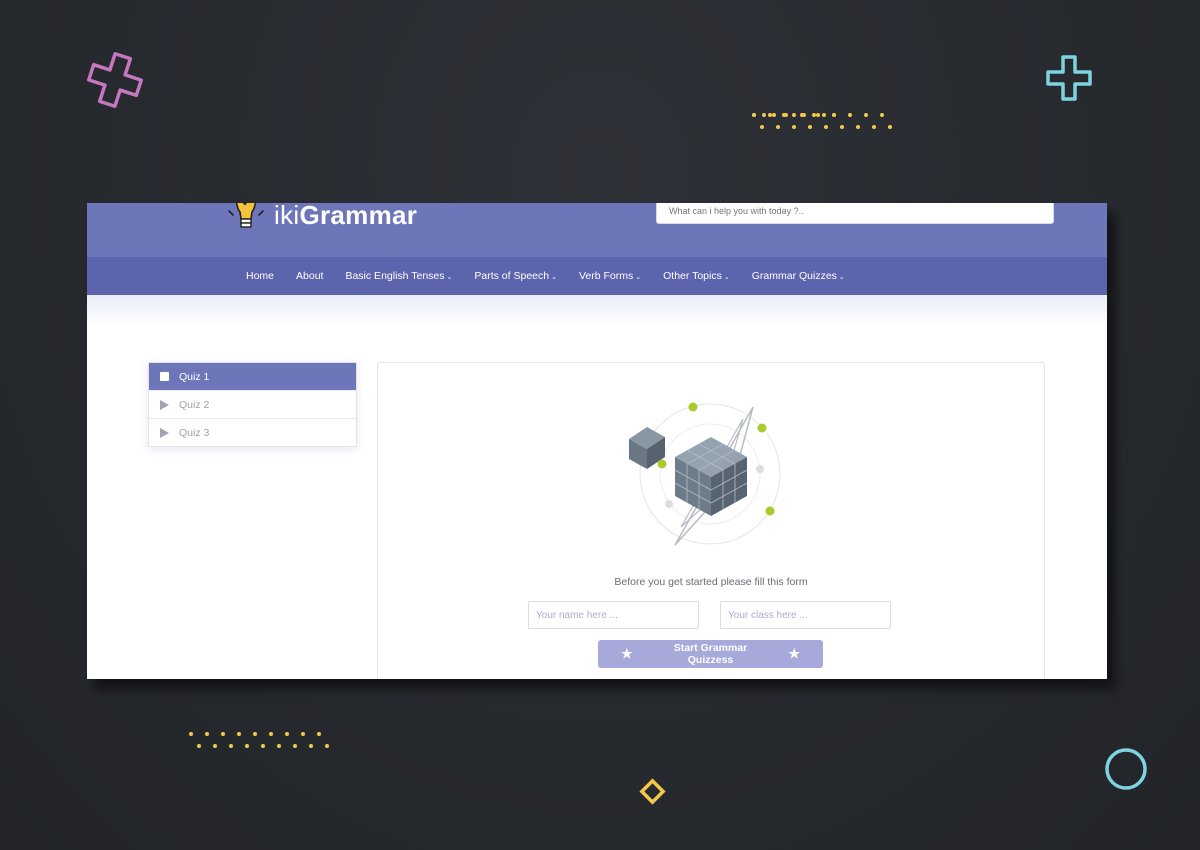 The height and width of the screenshot is (850, 1200). What do you see at coordinates (794, 276) in the screenshot?
I see `nav-label: Grammar Quizzes` at bounding box center [794, 276].